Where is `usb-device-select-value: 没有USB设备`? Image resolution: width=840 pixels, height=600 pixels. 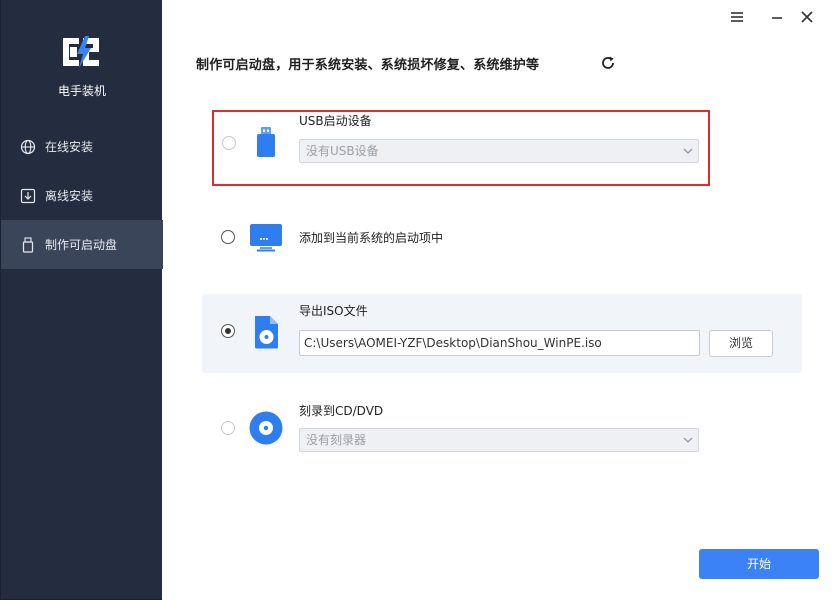
usb-device-select-value: 没有USB设备 is located at coordinates (342, 151).